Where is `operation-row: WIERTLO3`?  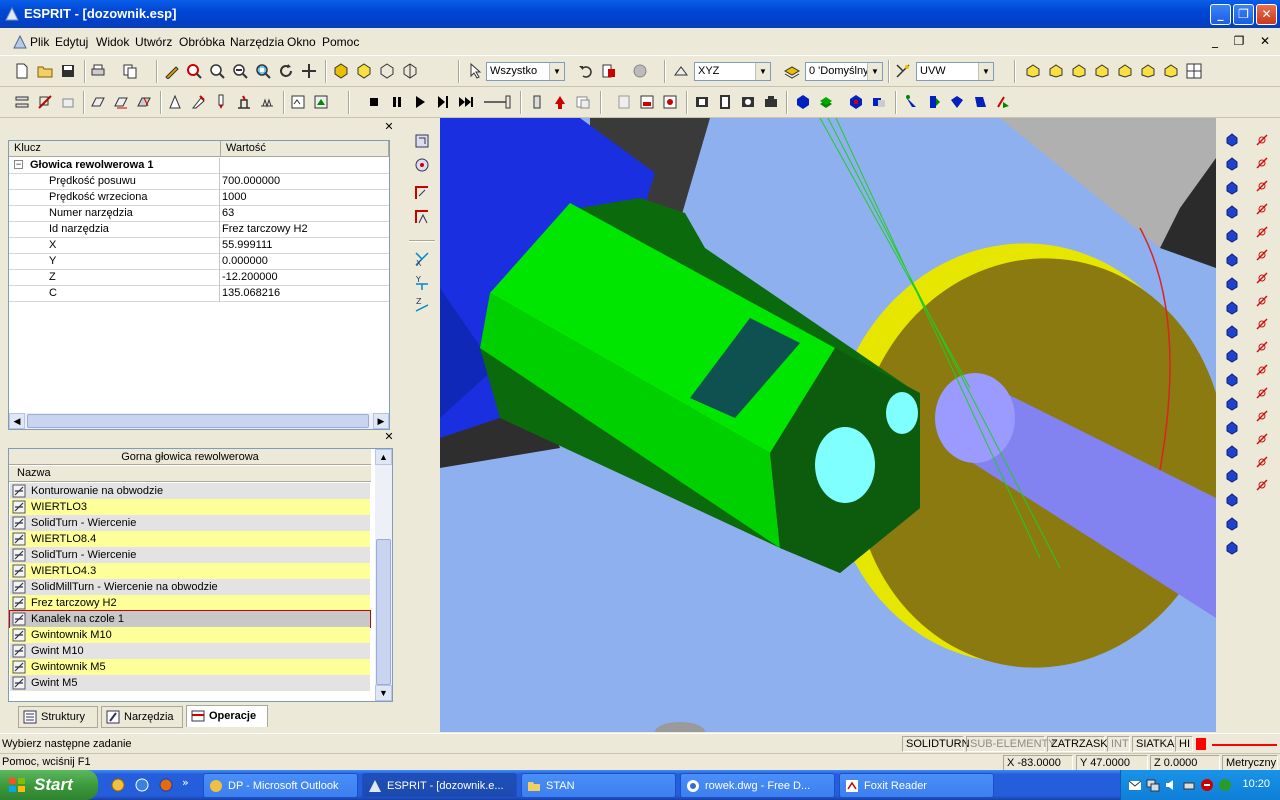
operation-row: WIERTLO3 is located at coordinates (190, 507).